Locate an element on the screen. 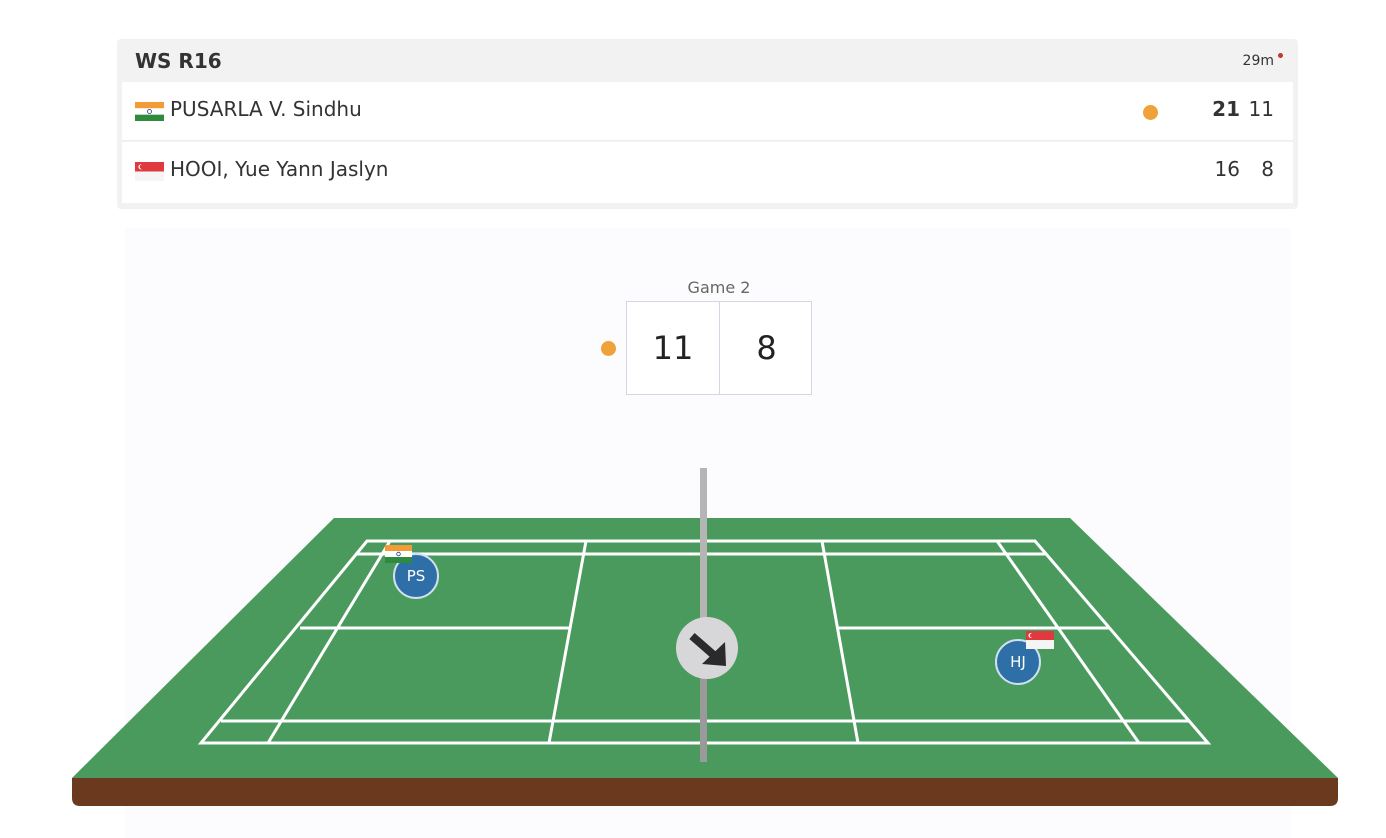 The image size is (1386, 838). court-base is located at coordinates (705, 792).